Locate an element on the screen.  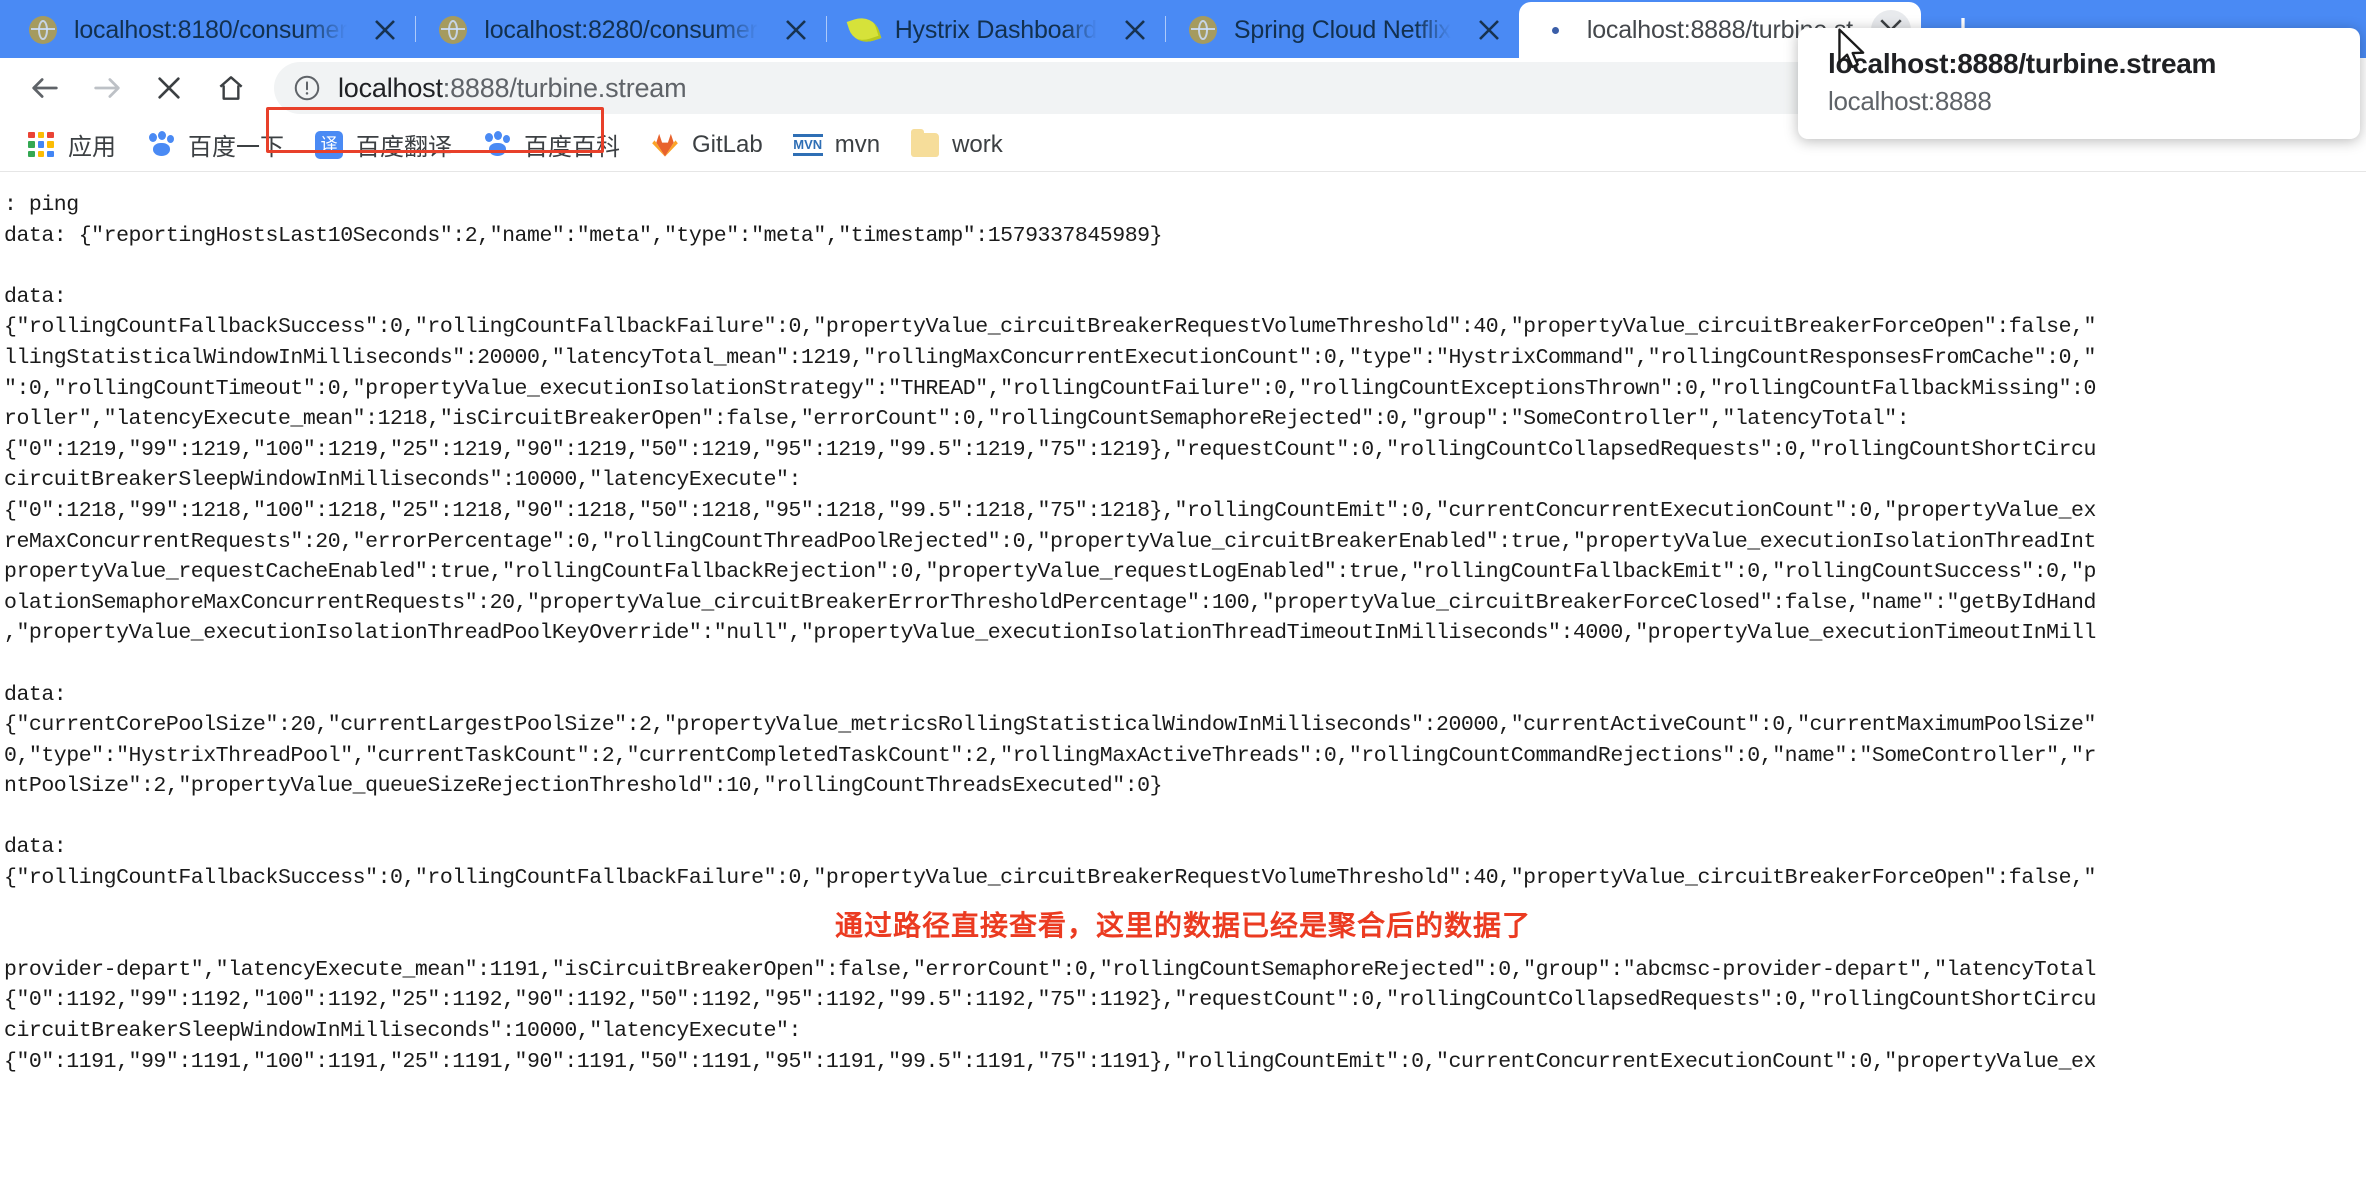
bookmark-label: mvn is located at coordinates (857, 144).